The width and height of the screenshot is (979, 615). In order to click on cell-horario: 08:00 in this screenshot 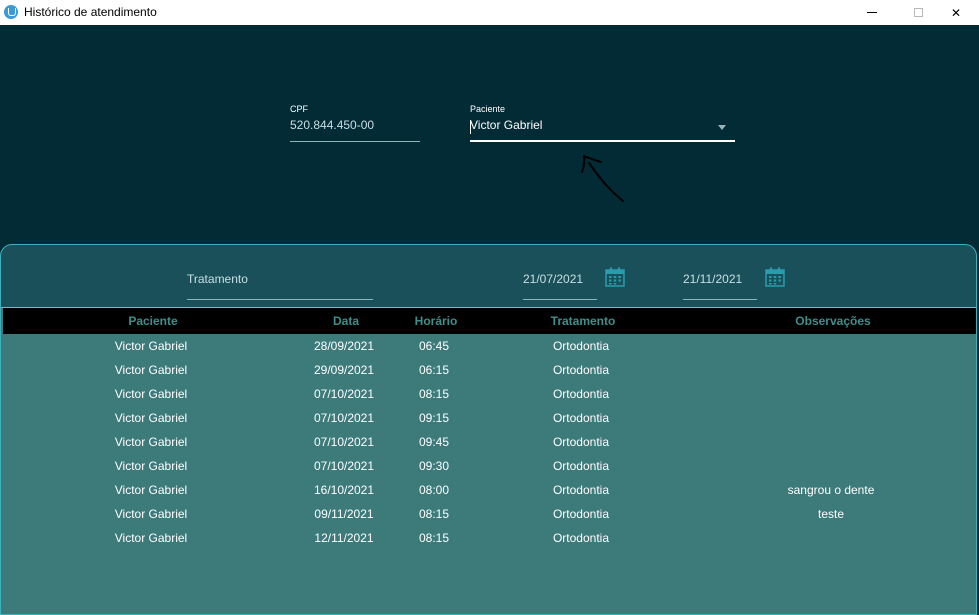, I will do `click(434, 490)`.